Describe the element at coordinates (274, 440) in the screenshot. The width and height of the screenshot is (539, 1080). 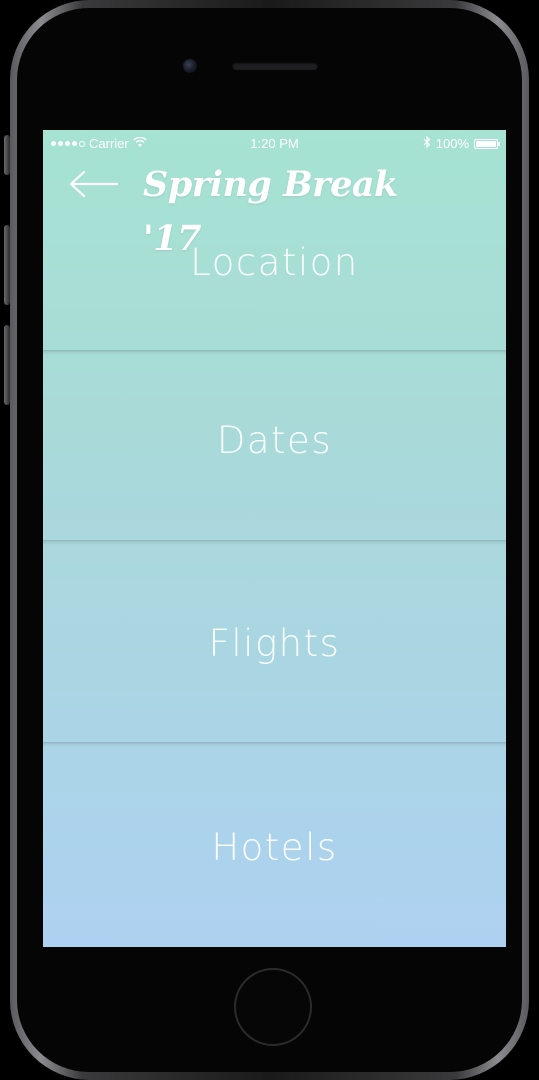
I see `menu-item-label: Dates` at that location.